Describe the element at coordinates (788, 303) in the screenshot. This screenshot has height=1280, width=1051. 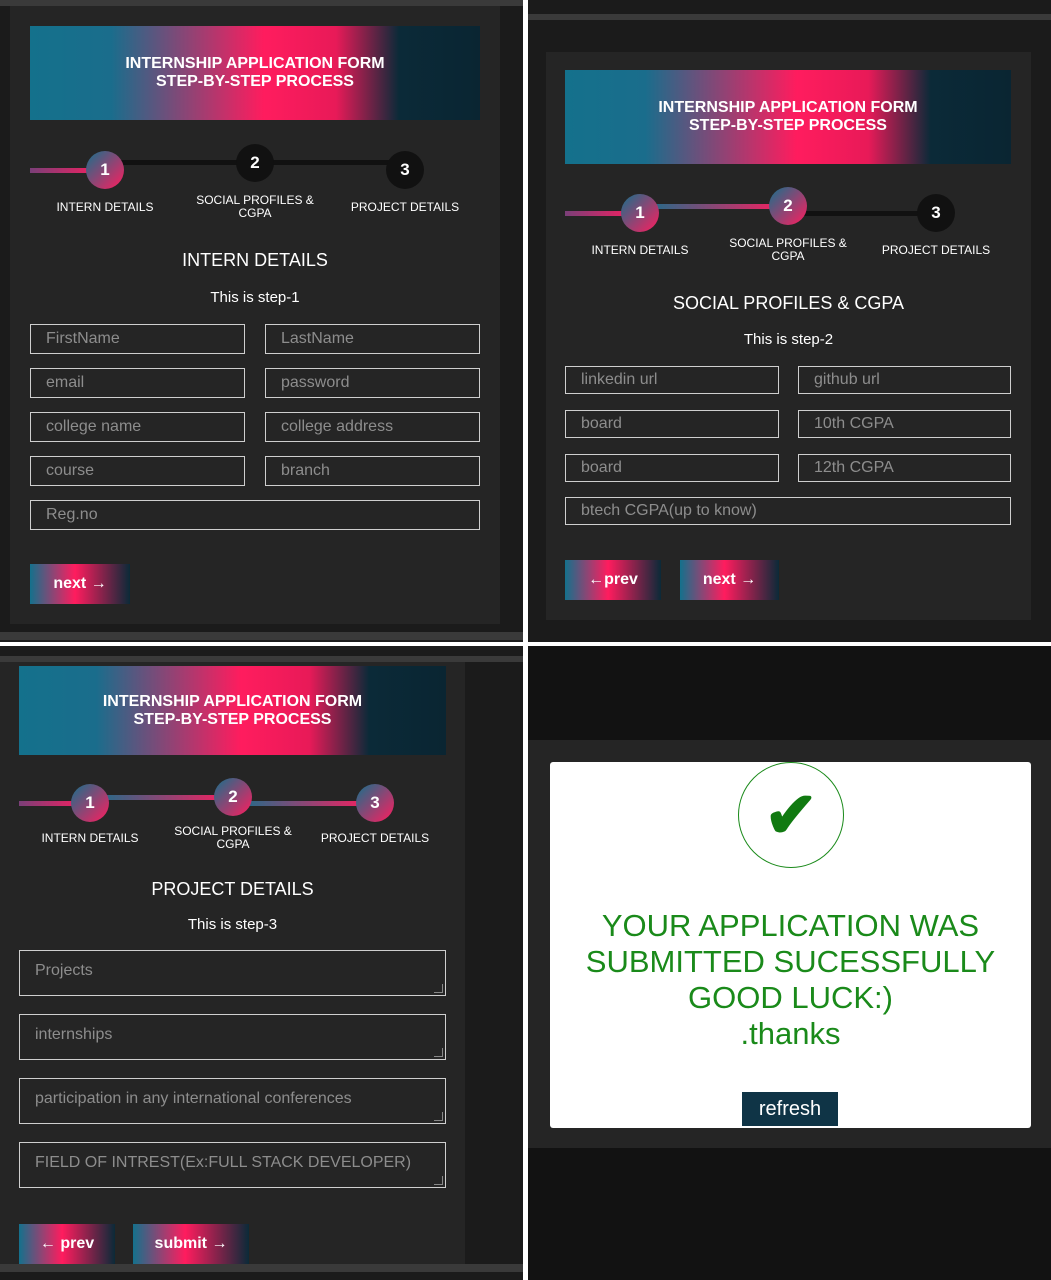
I see `section-title: SOCIAL PROFILES & CGPA` at that location.